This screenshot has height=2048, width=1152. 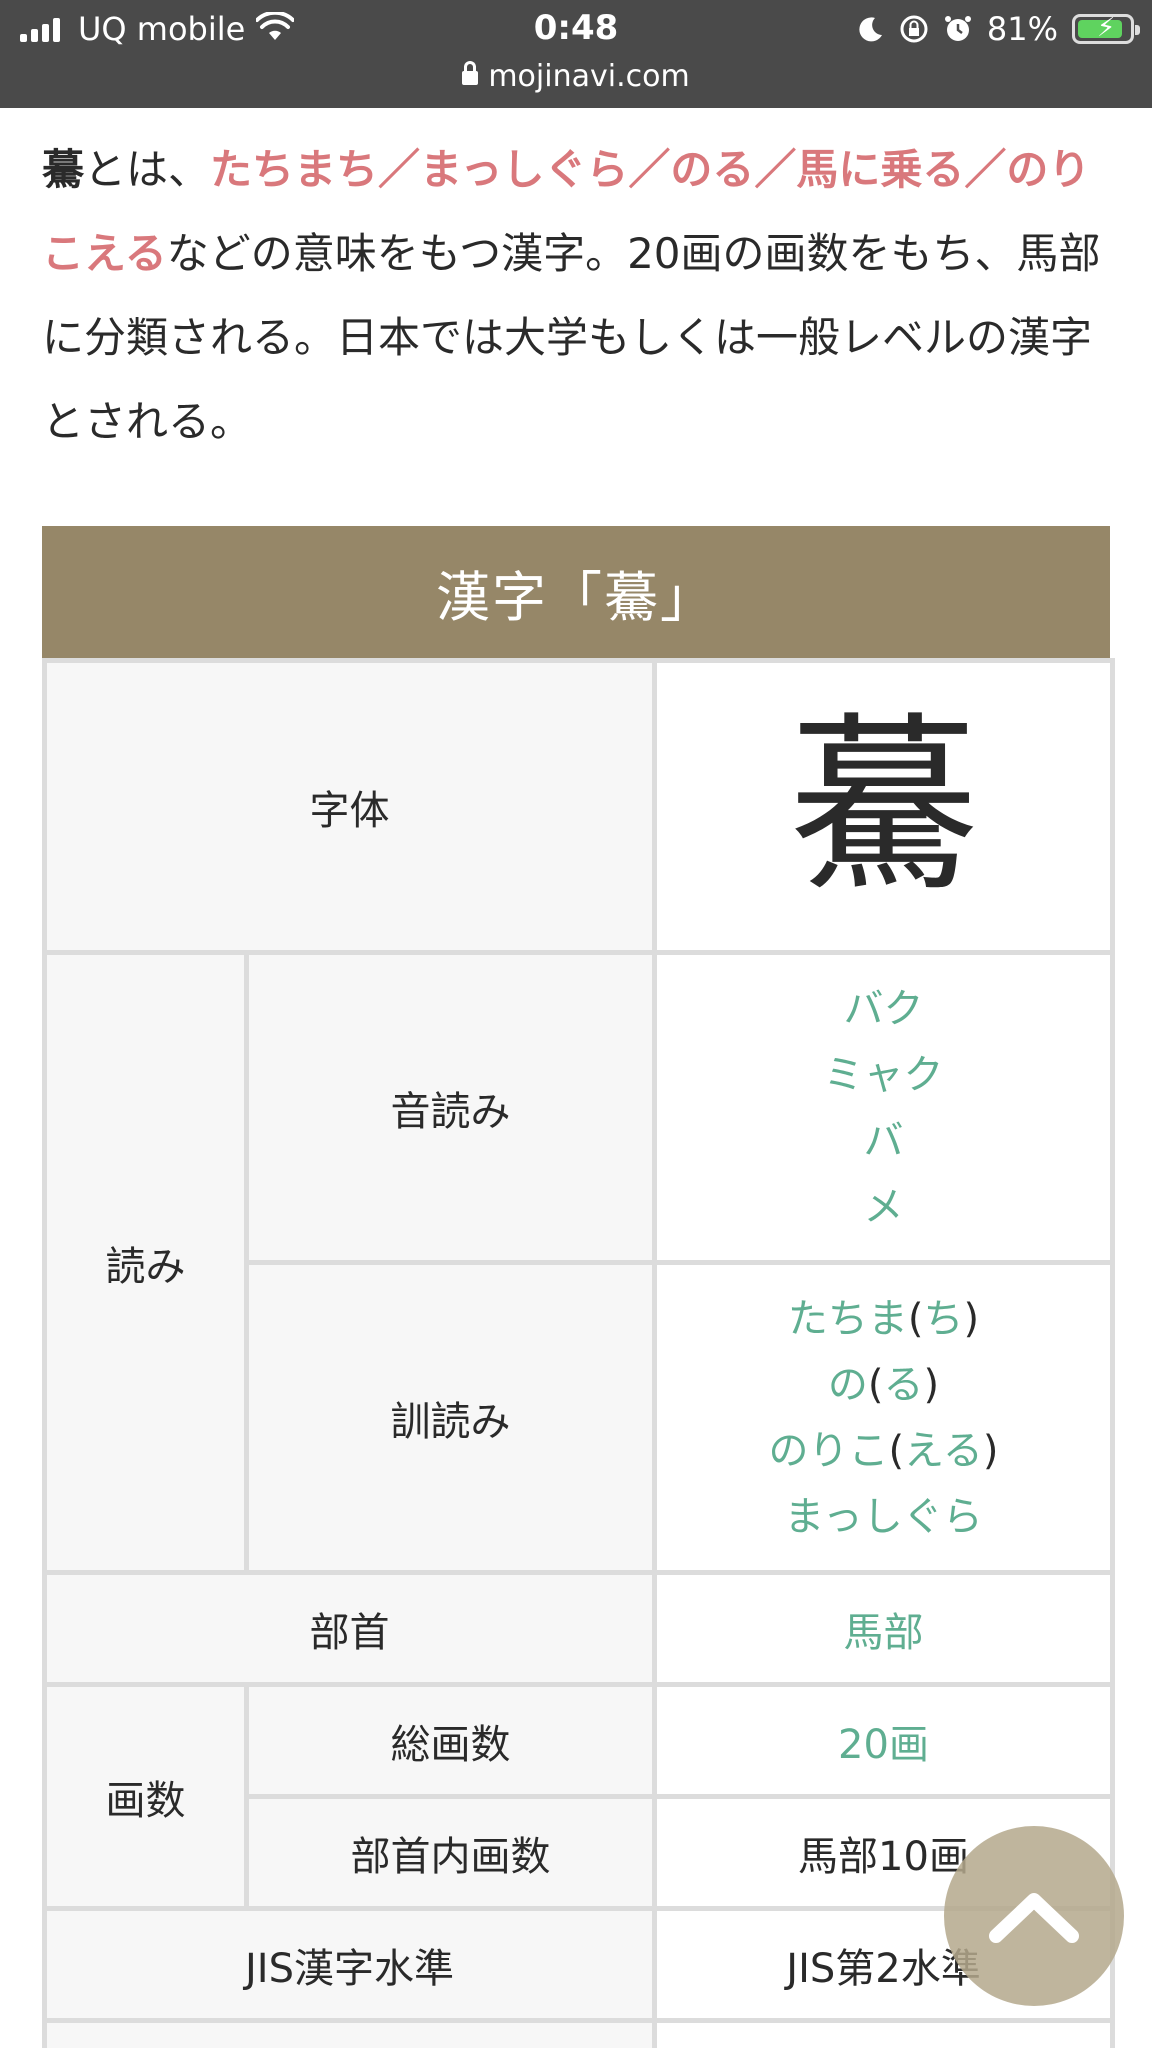 What do you see at coordinates (450, 1852) in the screenshot?
I see `bushu-nai-label: 部首内画数` at bounding box center [450, 1852].